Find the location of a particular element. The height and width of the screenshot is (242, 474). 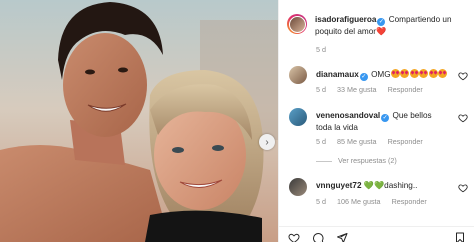

heart-eyes-emoji is located at coordinates (419, 74).